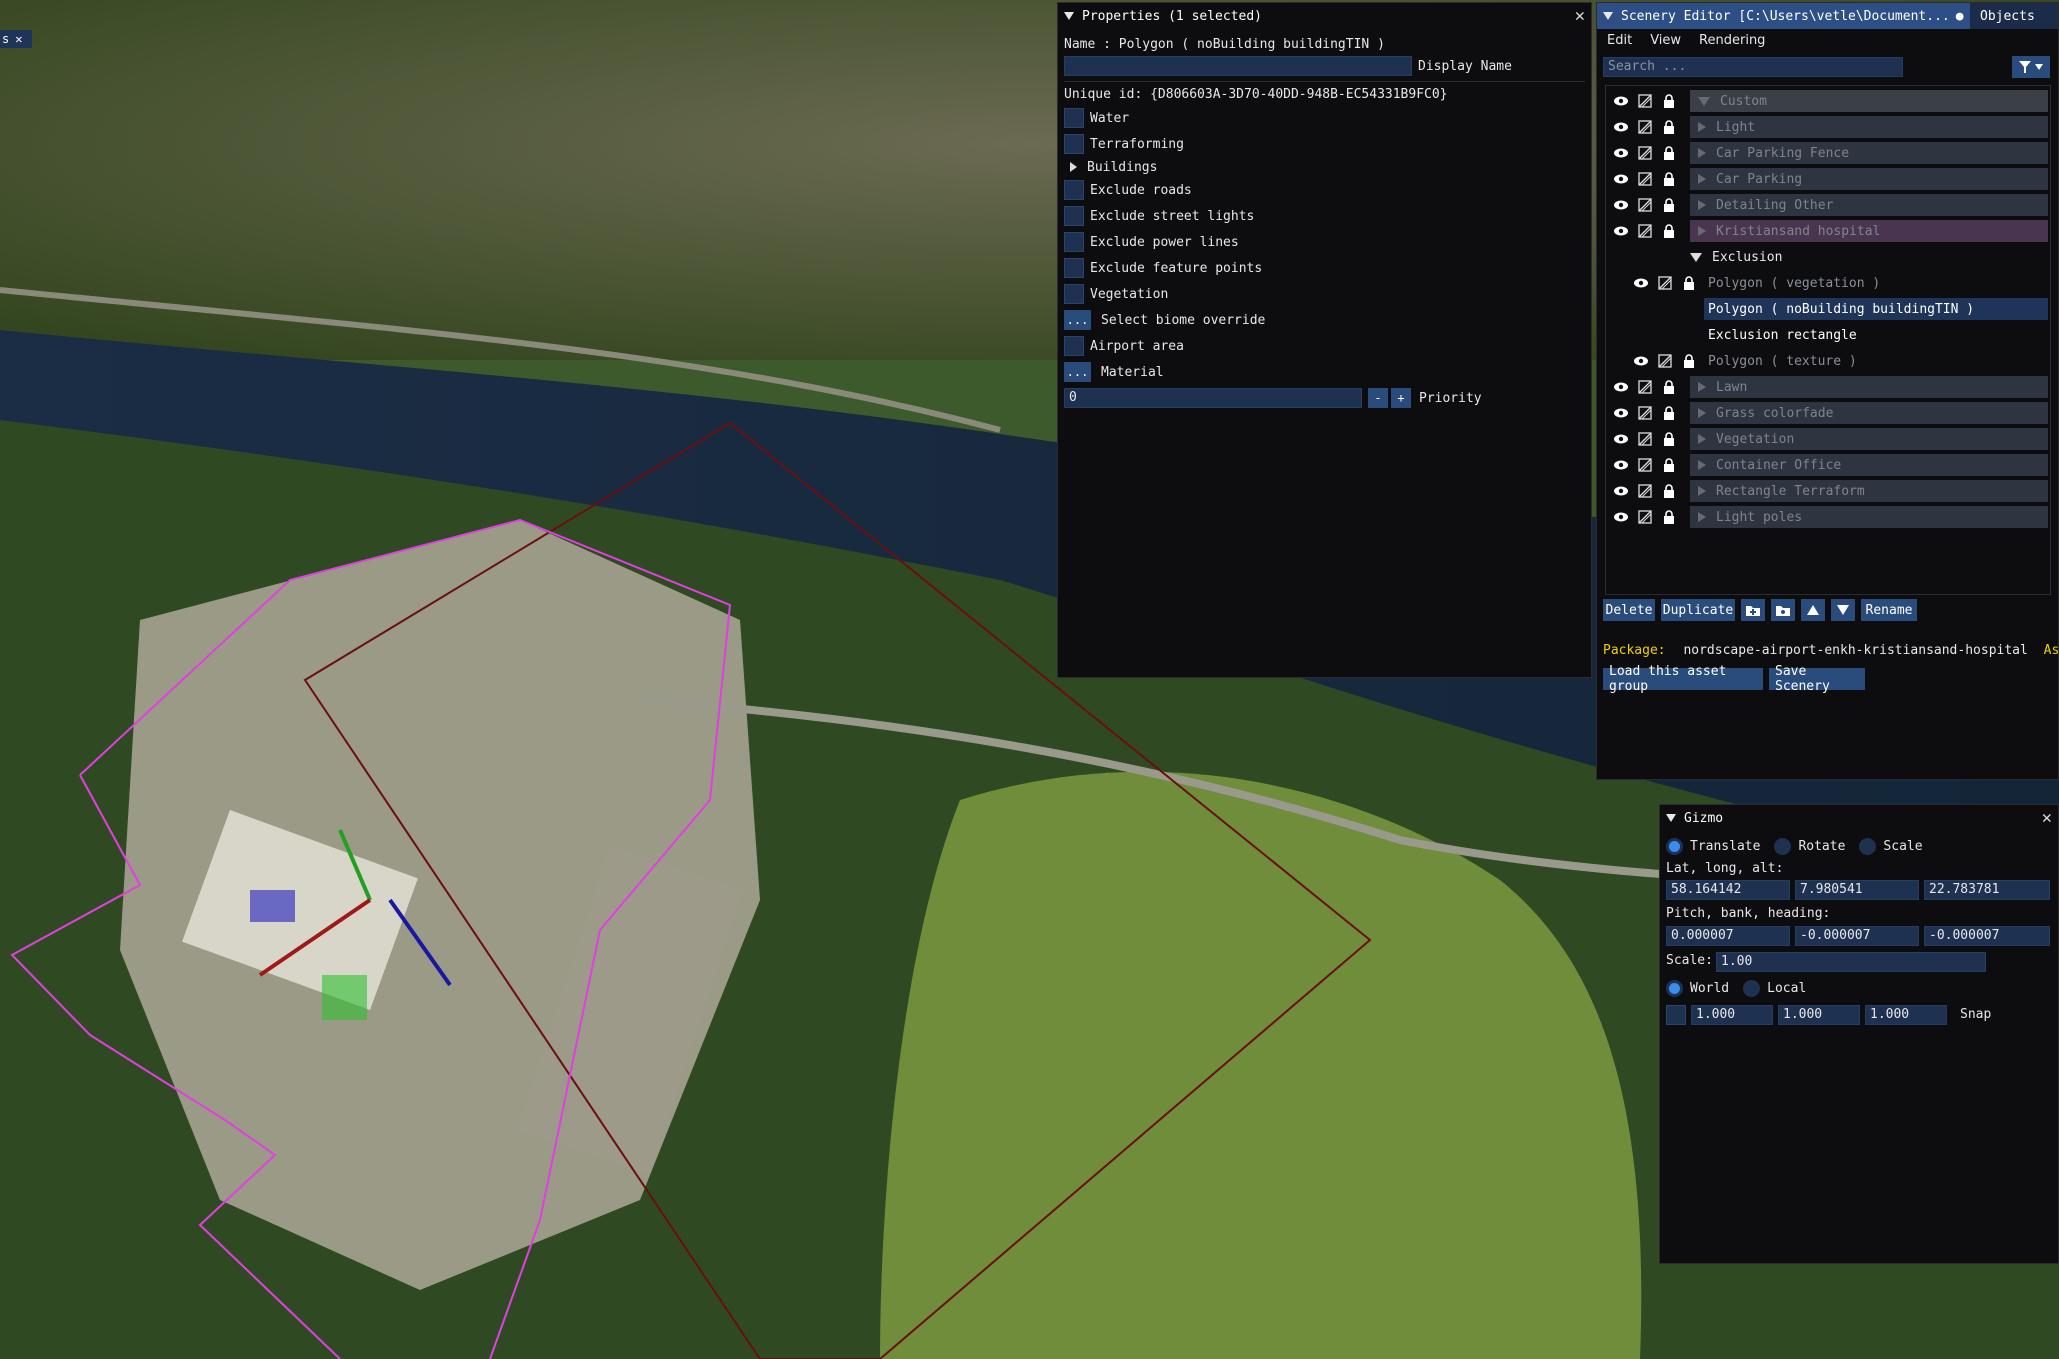 The image size is (2059, 1359). I want to click on exclude-feature-points-row: Exclude feature points, so click(1163, 268).